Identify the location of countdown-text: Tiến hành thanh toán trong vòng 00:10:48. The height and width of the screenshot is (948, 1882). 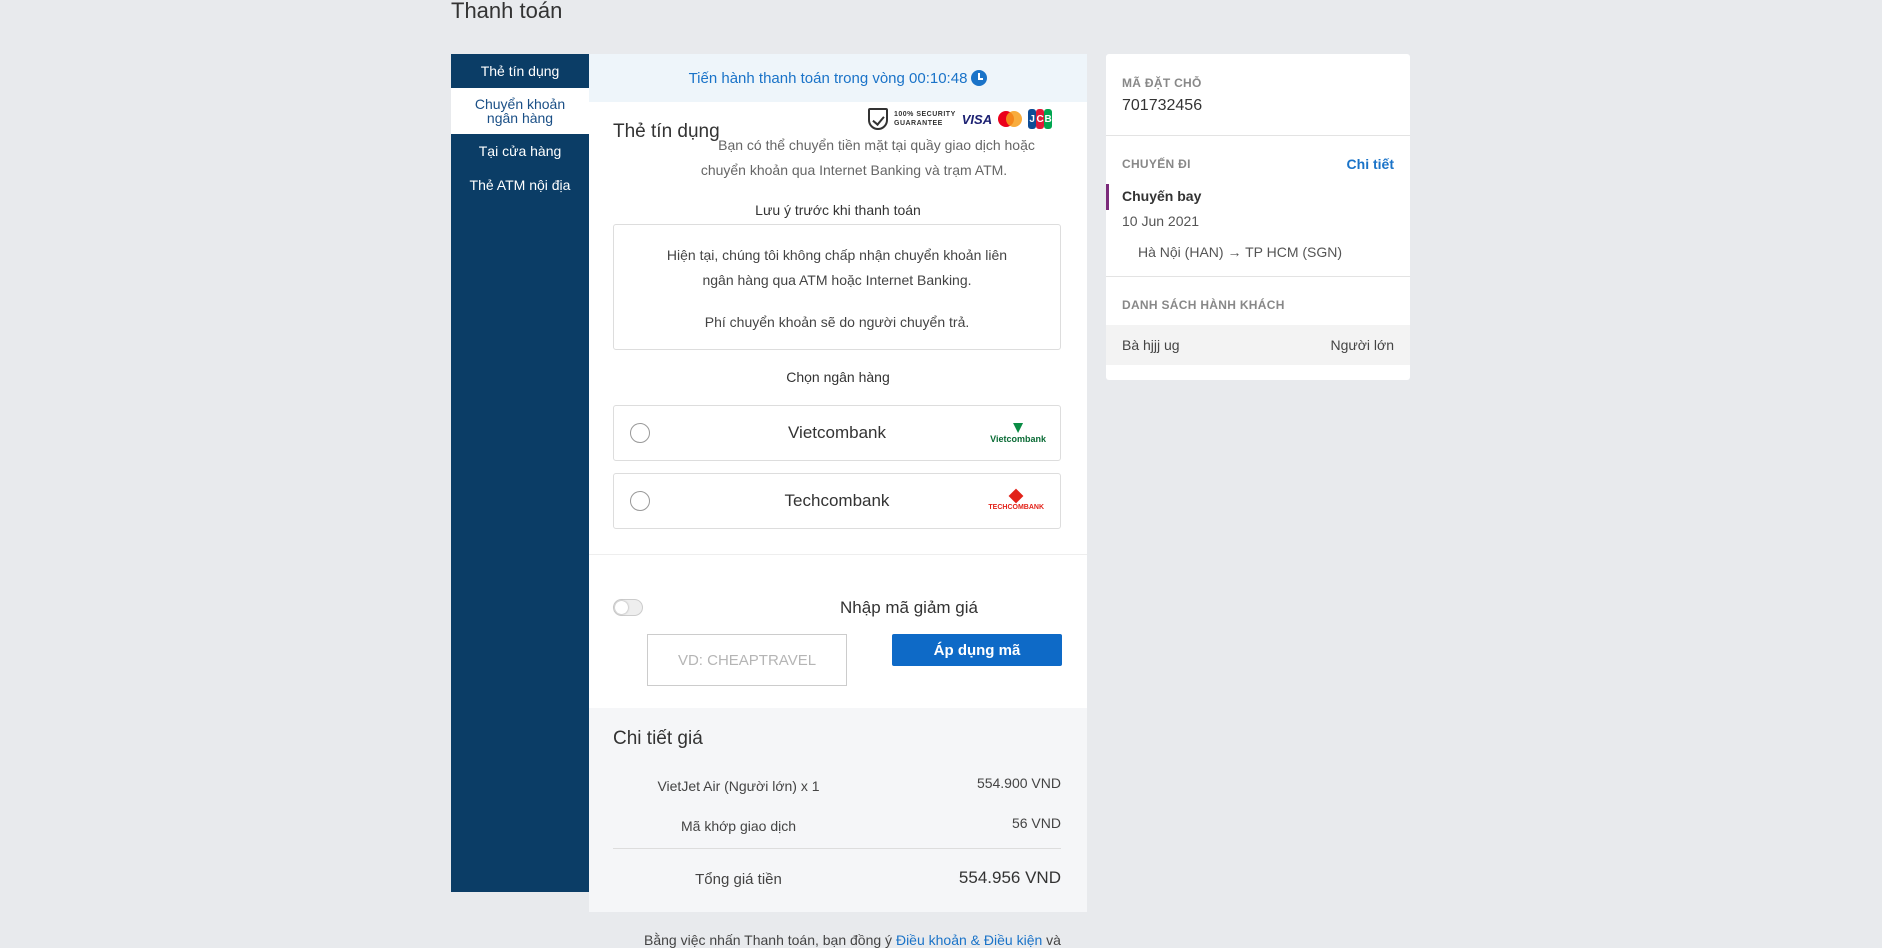
(828, 78).